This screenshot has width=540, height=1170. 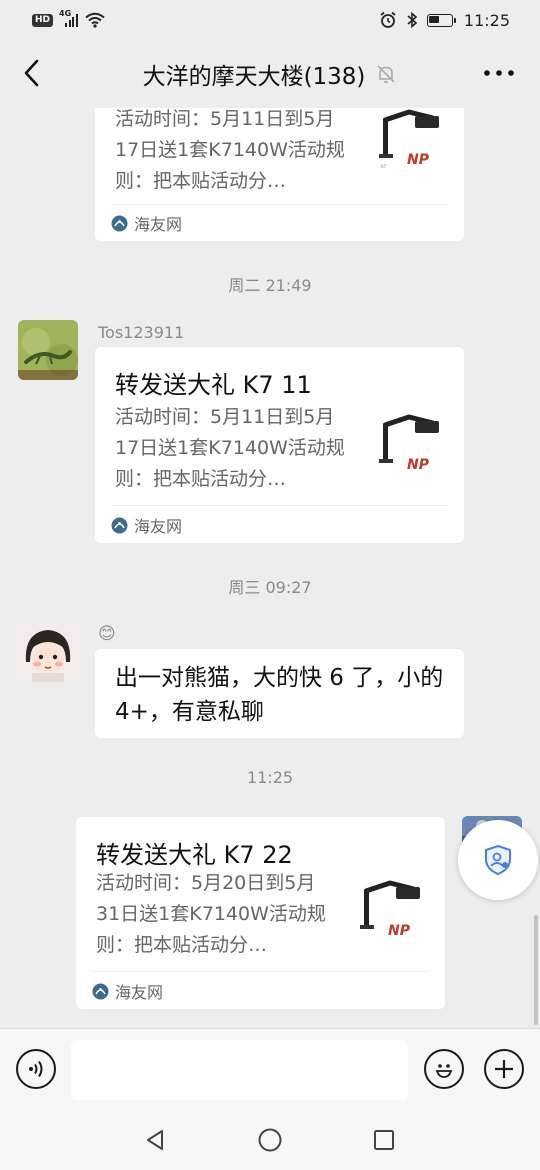 I want to click on avatar-girl-image, so click(x=48, y=652).